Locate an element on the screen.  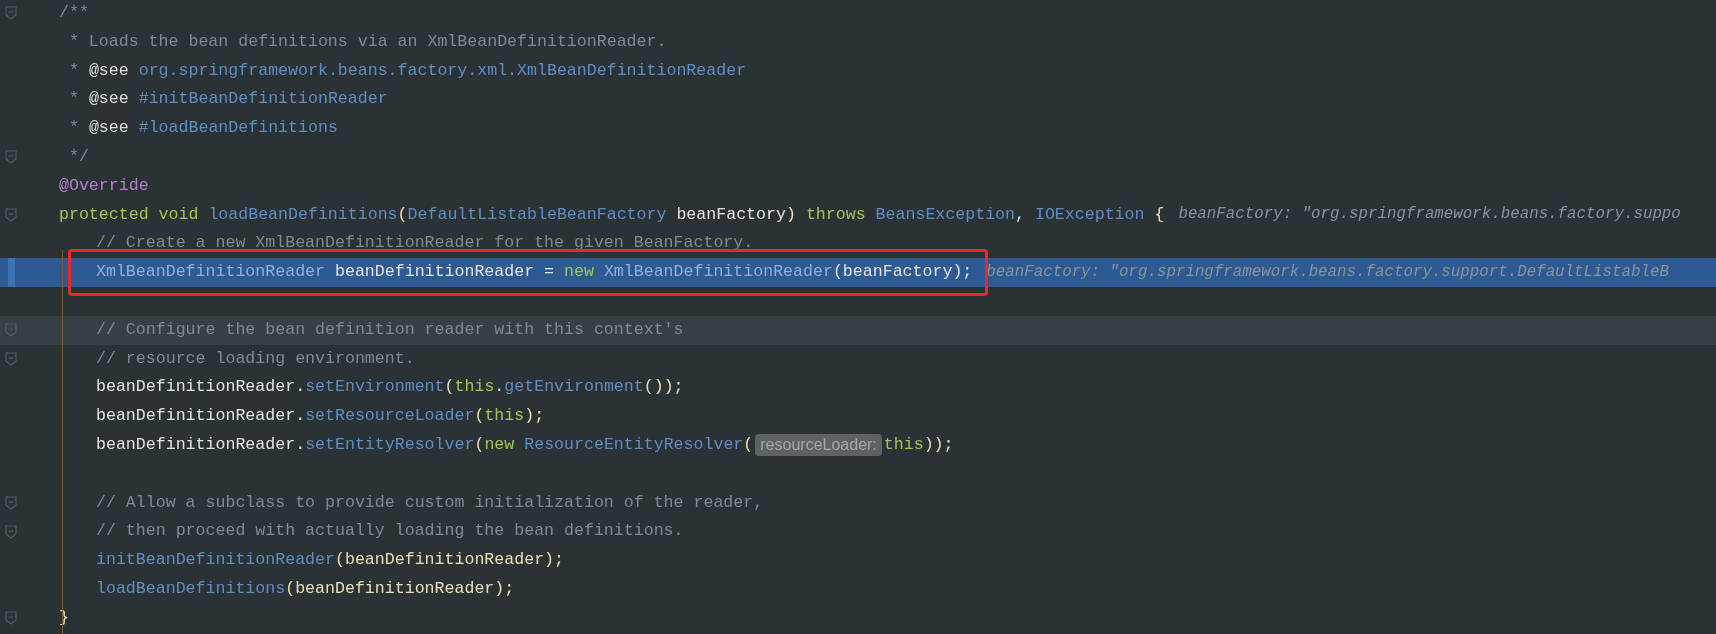
method-name: setResourceLoader is located at coordinates (390, 416).